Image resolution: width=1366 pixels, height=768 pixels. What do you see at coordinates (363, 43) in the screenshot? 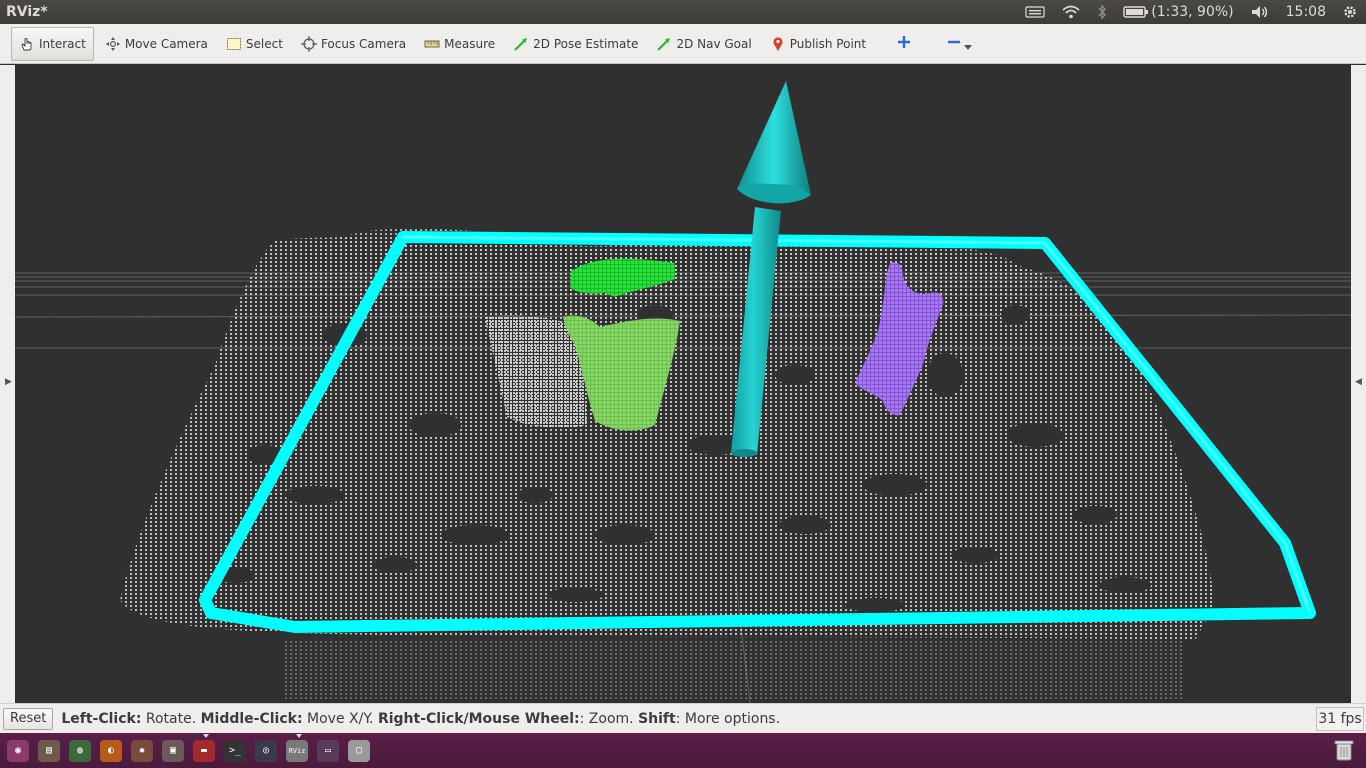
I see `tool-label: Focus Camera` at bounding box center [363, 43].